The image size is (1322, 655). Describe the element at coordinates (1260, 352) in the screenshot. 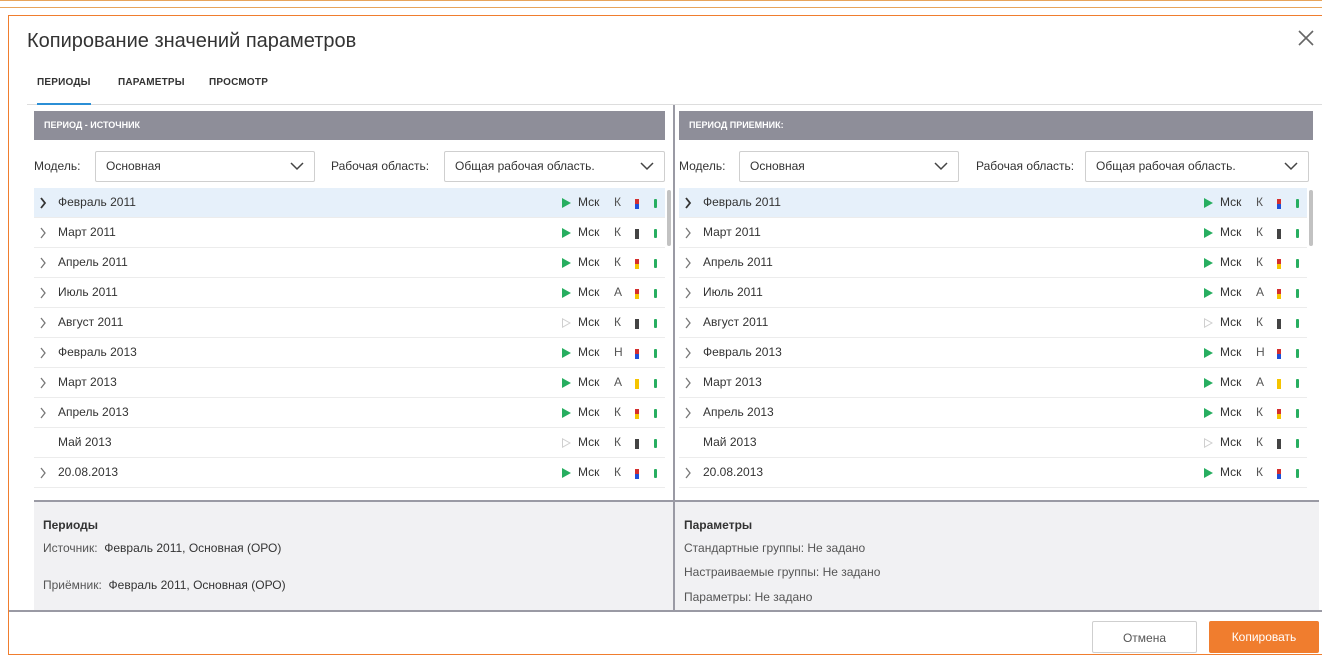

I see `status-letter: Н` at that location.